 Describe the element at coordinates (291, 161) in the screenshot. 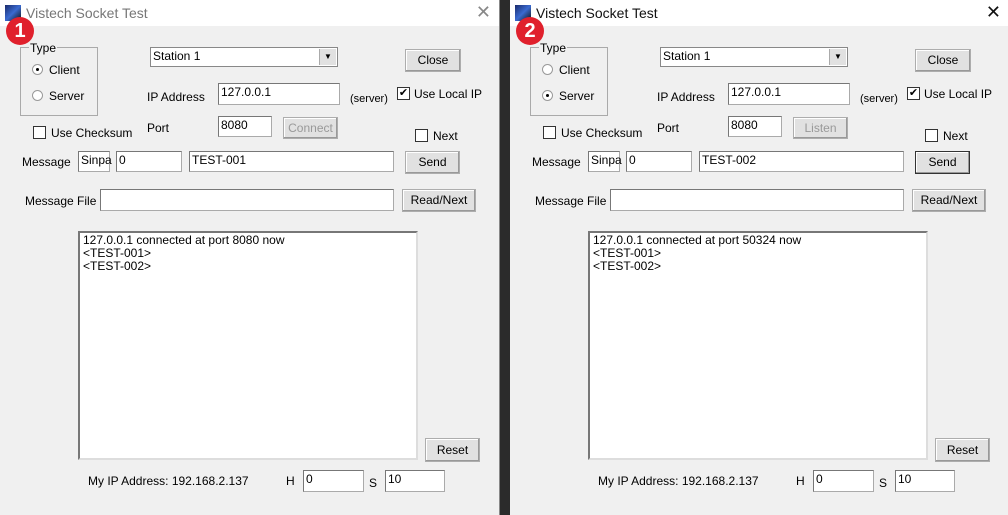

I see `message-text-input: TEST-001` at that location.